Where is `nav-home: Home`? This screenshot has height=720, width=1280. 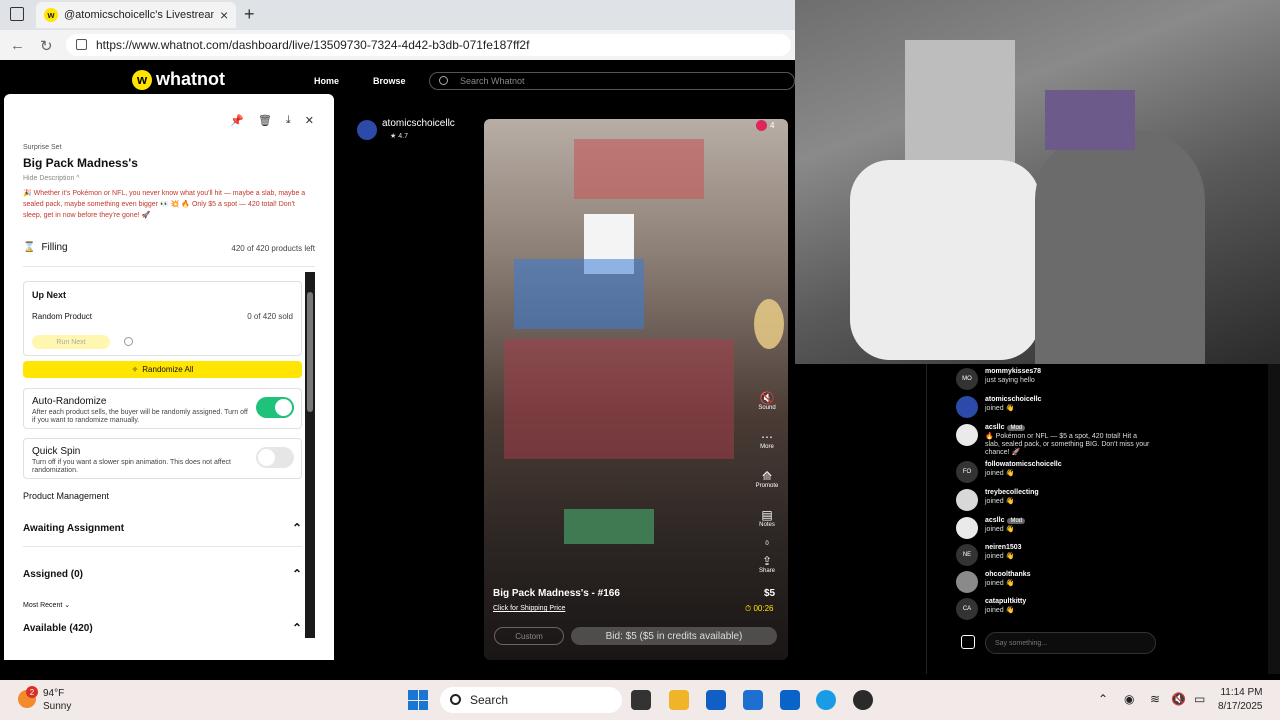 nav-home: Home is located at coordinates (326, 81).